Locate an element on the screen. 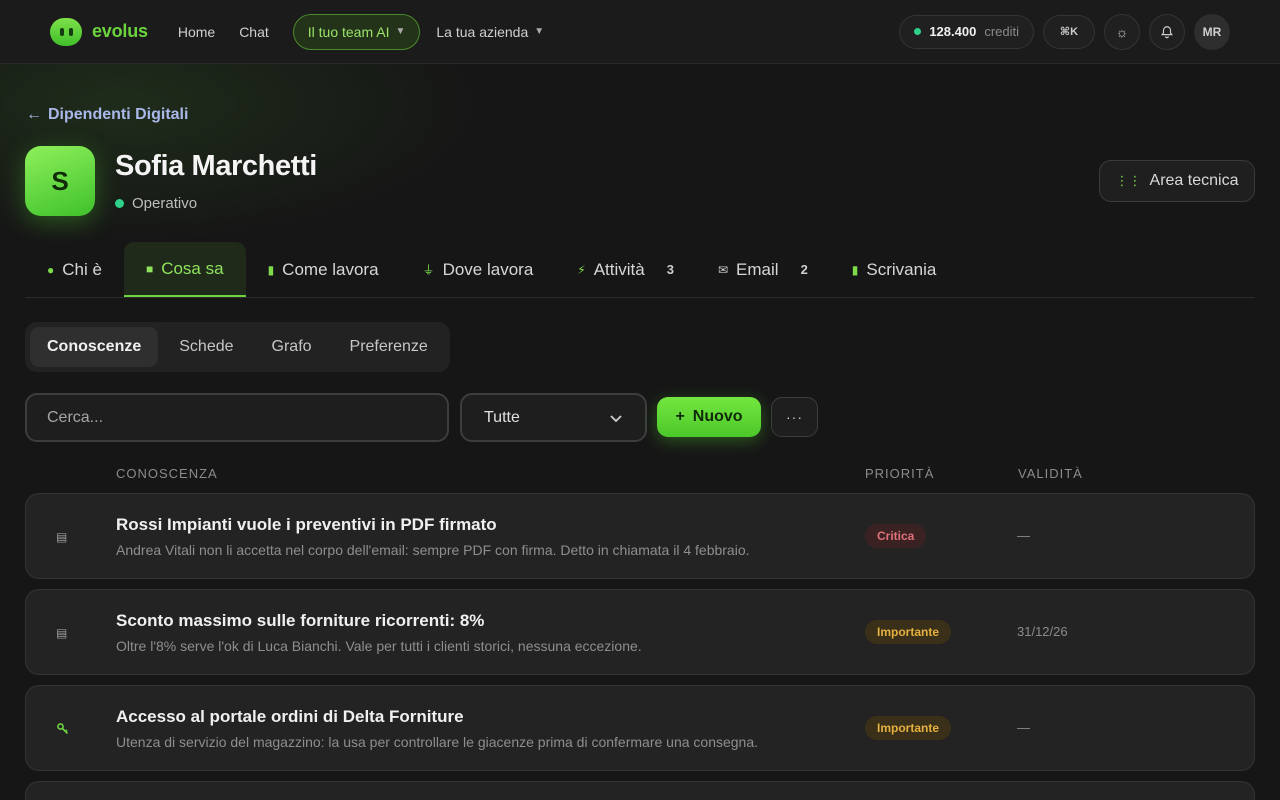 The width and height of the screenshot is (1280, 800). document-icon: ▮ is located at coordinates (855, 269).